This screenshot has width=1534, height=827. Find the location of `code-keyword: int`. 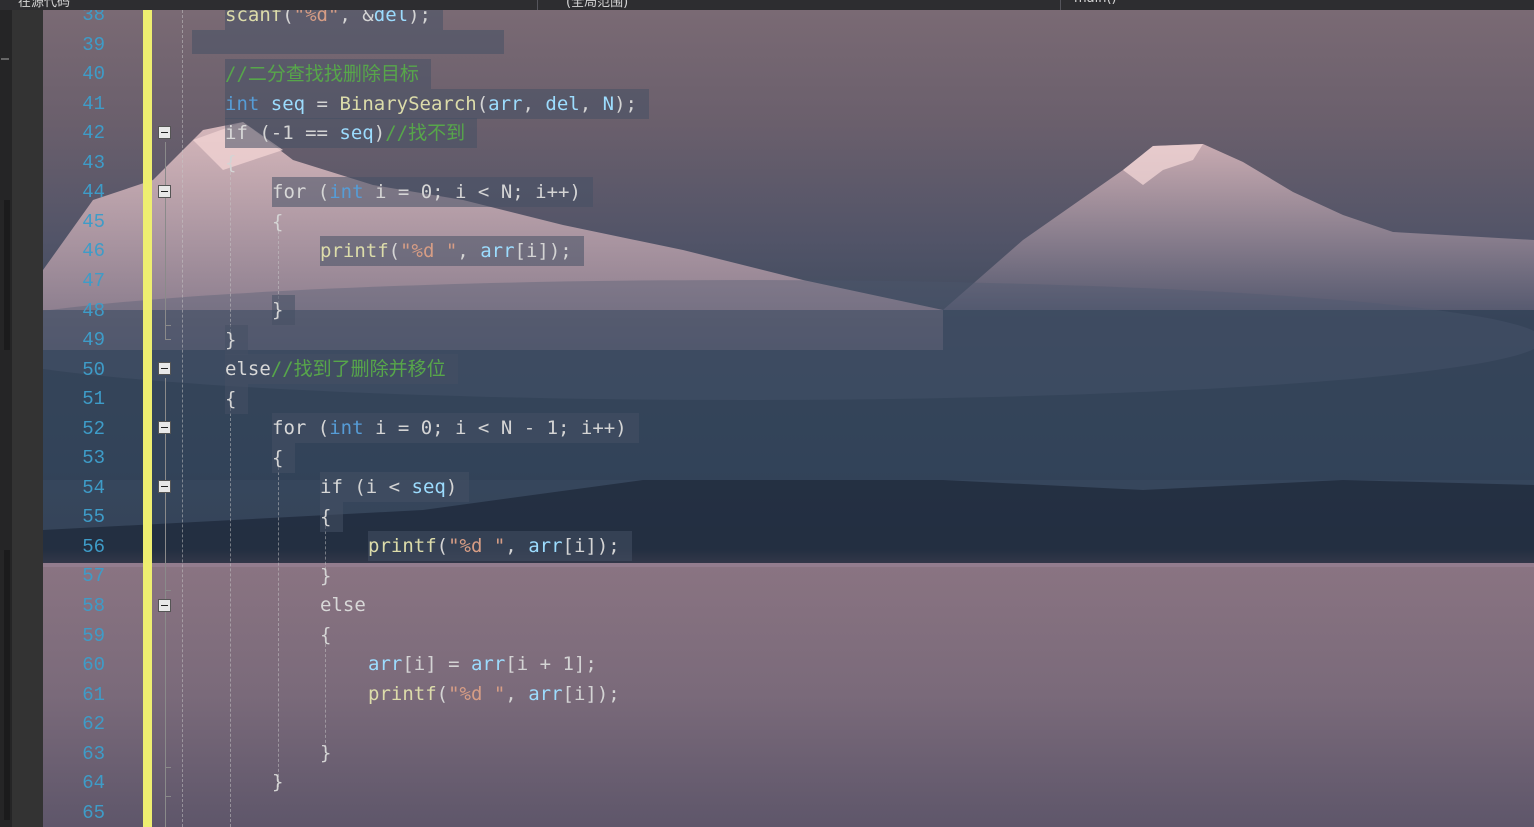

code-keyword: int is located at coordinates (242, 104).